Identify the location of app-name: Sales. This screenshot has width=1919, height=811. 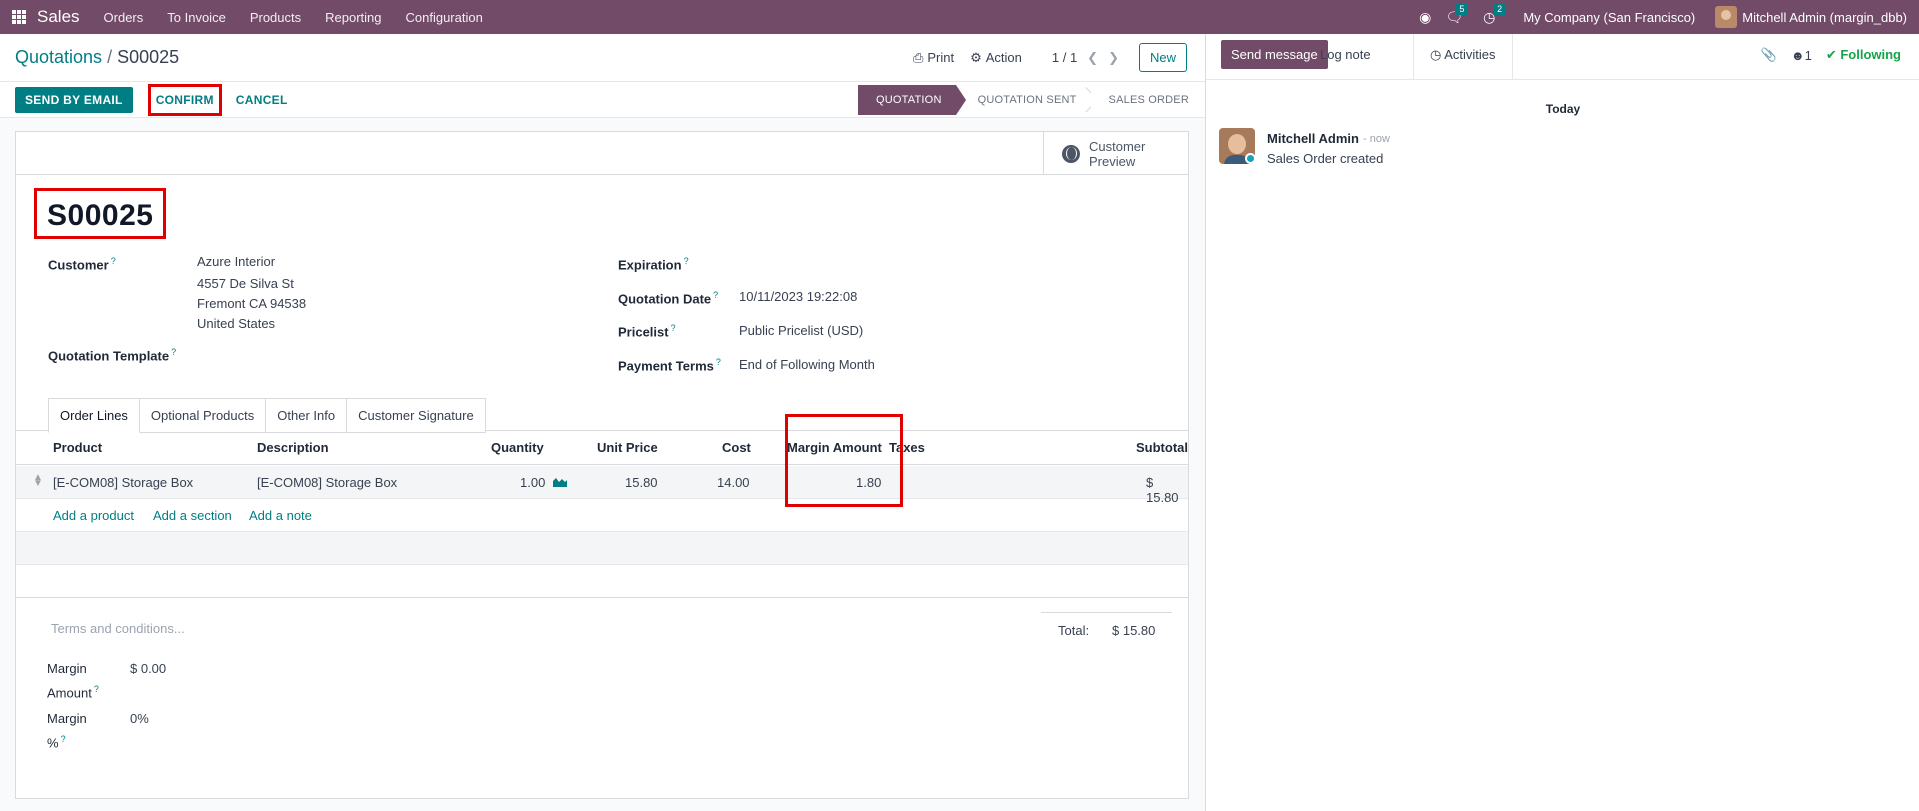
(58, 17).